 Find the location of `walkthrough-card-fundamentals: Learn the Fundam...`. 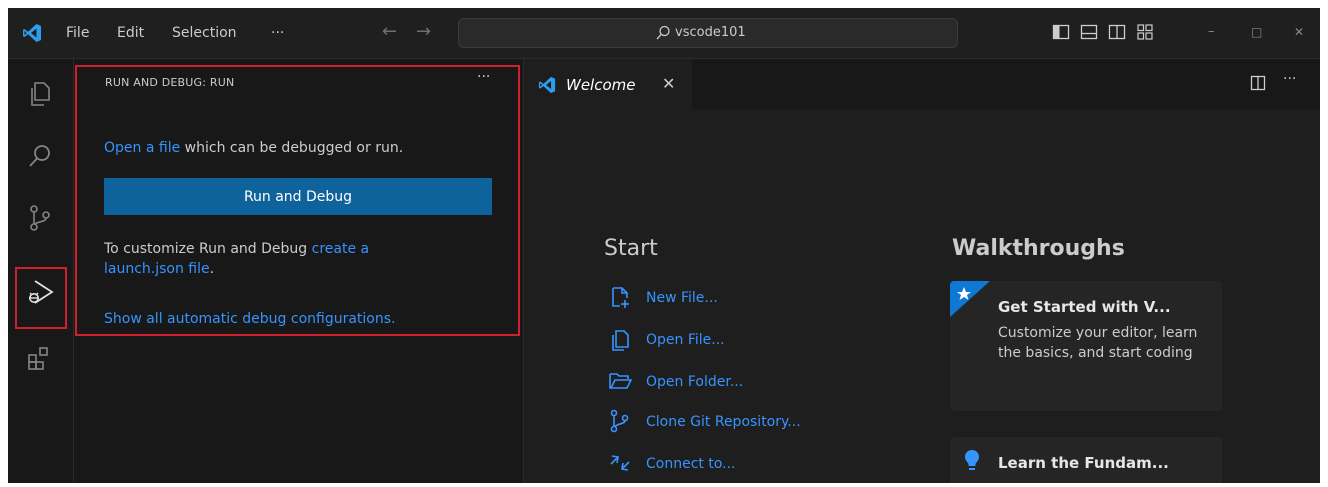

walkthrough-card-fundamentals: Learn the Fundam... is located at coordinates (1086, 460).